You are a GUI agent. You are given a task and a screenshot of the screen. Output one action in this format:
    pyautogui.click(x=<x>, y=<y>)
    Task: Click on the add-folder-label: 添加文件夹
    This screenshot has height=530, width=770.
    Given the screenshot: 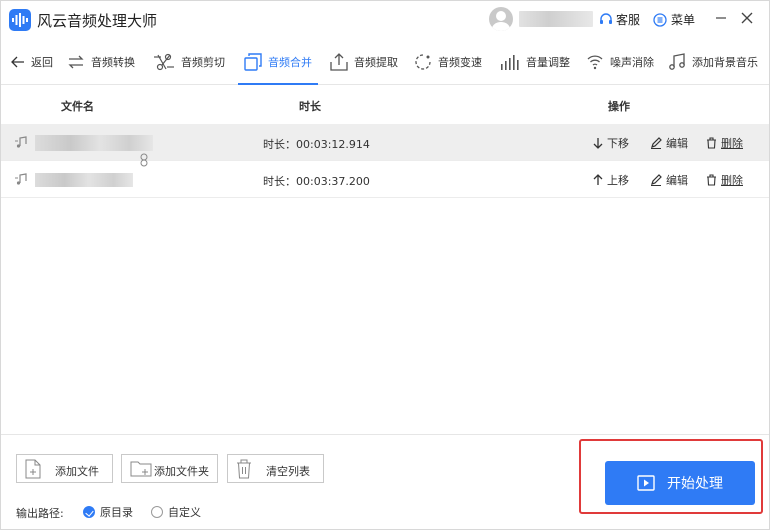 What is the action you would take?
    pyautogui.click(x=181, y=471)
    